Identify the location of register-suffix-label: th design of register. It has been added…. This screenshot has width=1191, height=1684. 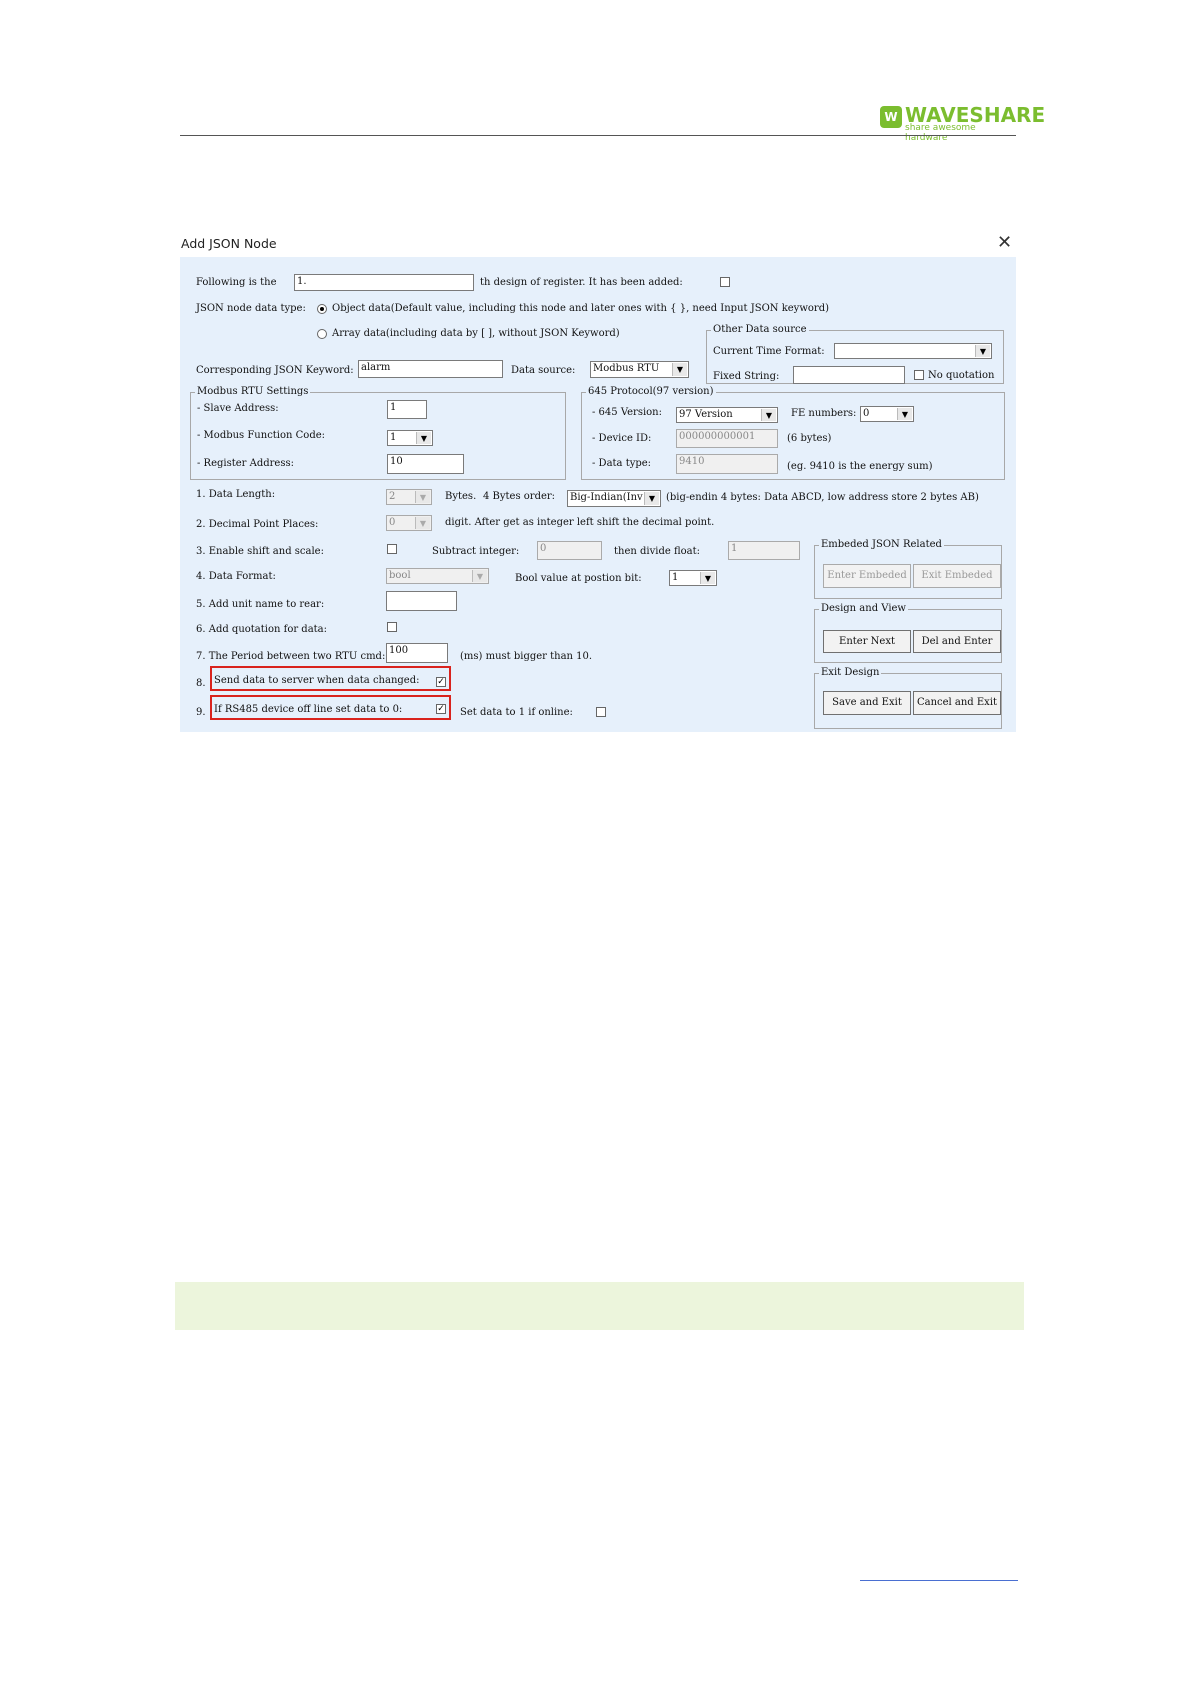
(581, 282).